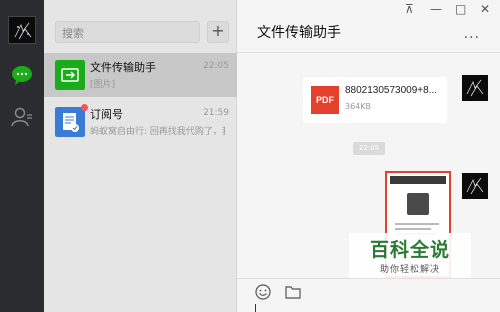  Describe the element at coordinates (123, 68) in the screenshot. I see `chat-name: 文件传输助手` at that location.